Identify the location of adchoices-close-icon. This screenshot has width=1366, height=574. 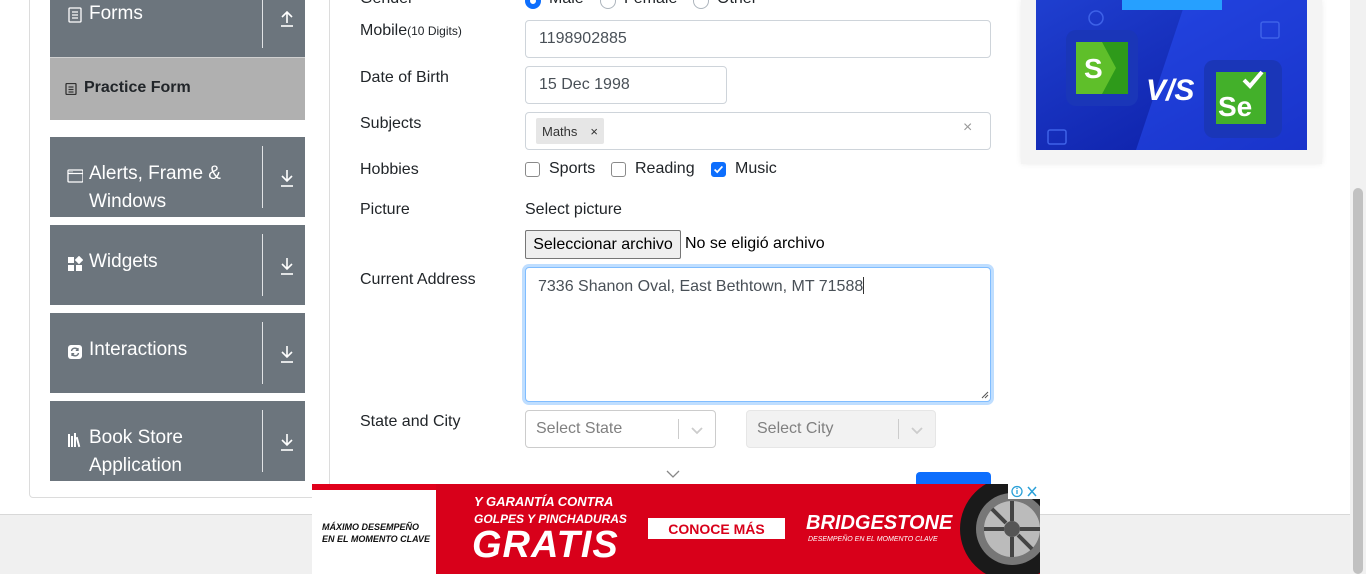
(1024, 491).